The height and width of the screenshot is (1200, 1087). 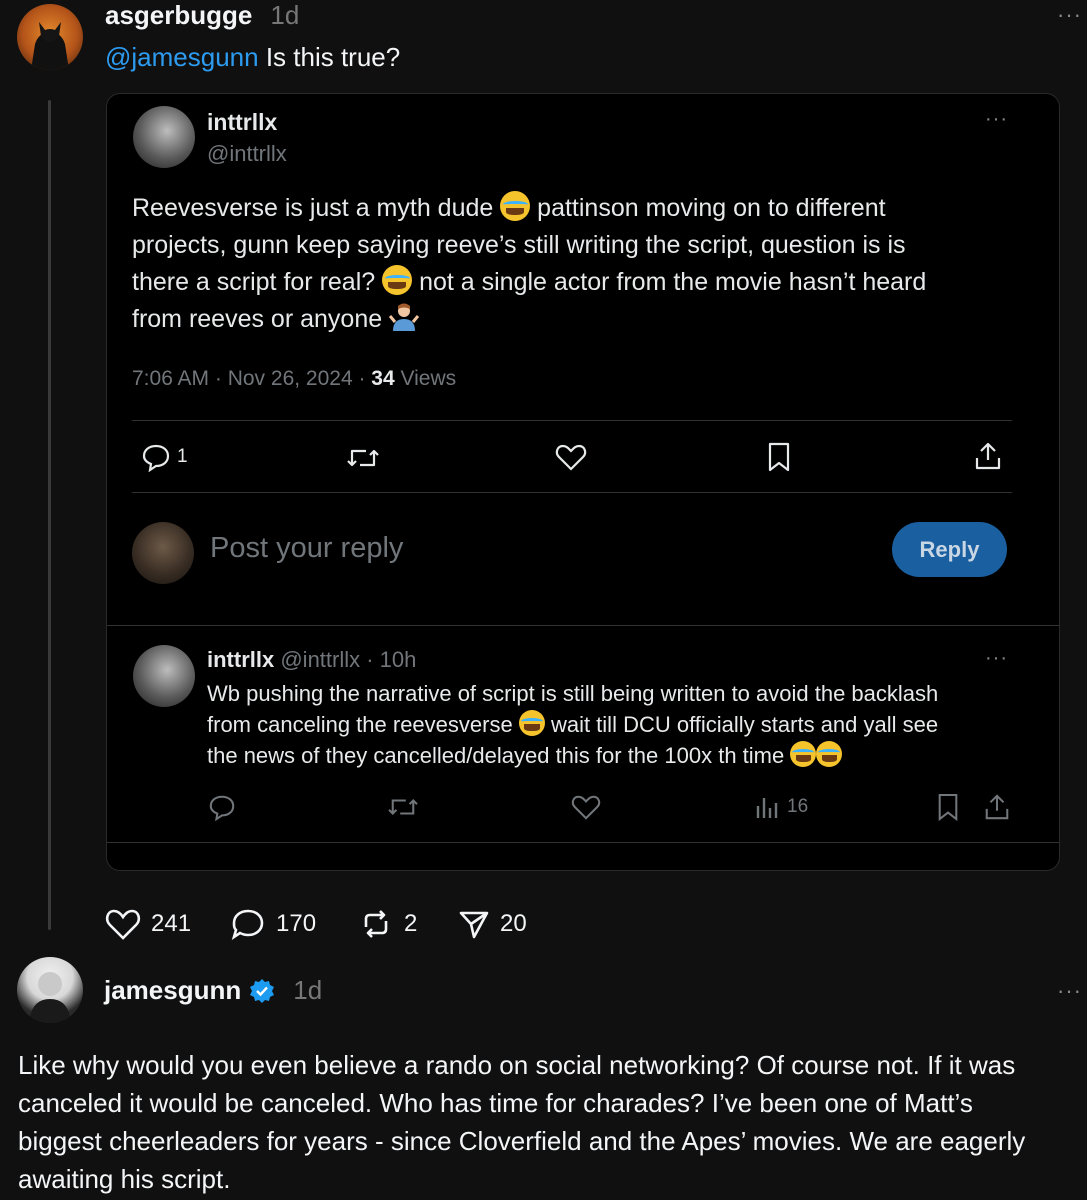 What do you see at coordinates (411, 923) in the screenshot?
I see `repost-count: 2` at bounding box center [411, 923].